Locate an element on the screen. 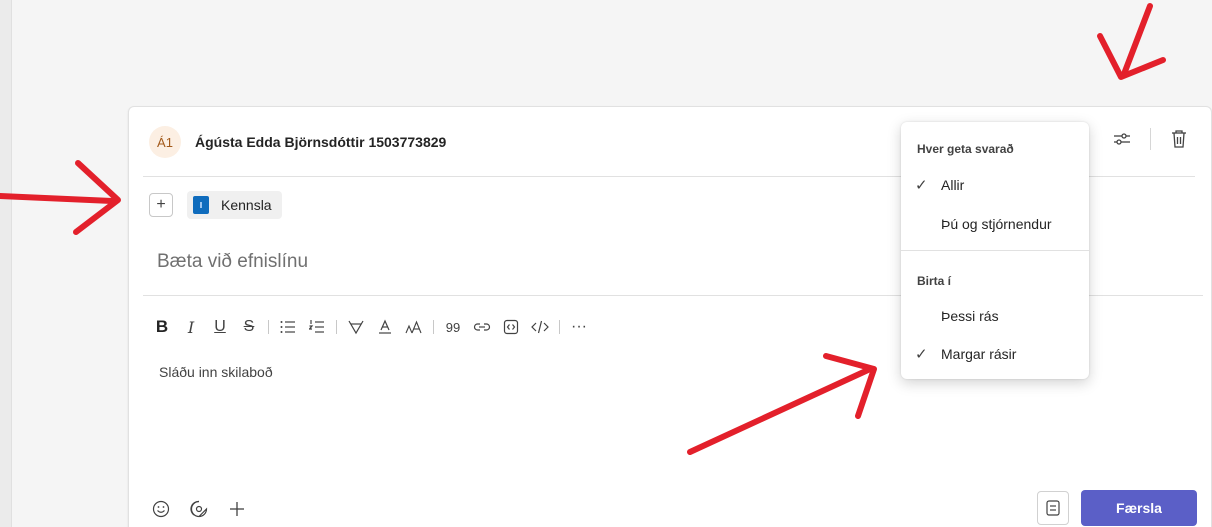 The image size is (1212, 527). channel-chip-label: Kennsla is located at coordinates (246, 205).